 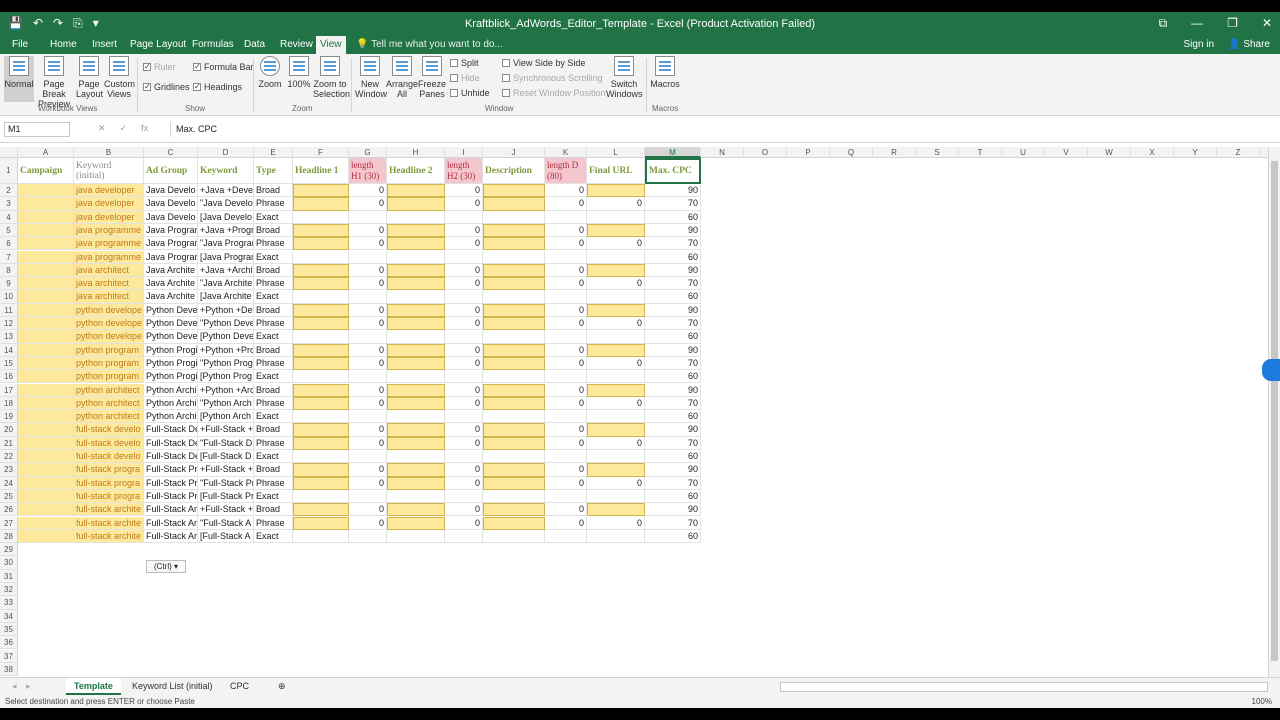 I want to click on window-control-icon: ⧉, so click(x=1163, y=23).